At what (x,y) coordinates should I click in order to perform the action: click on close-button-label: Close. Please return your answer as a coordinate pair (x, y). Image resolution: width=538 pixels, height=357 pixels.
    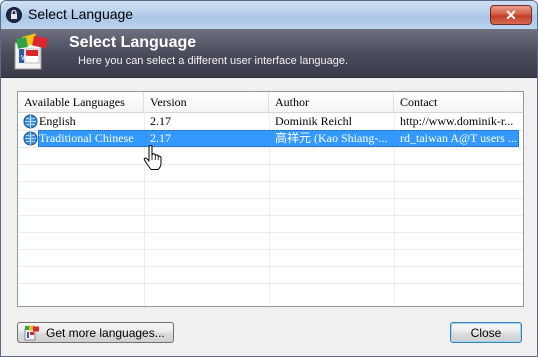
    Looking at the image, I should click on (486, 332).